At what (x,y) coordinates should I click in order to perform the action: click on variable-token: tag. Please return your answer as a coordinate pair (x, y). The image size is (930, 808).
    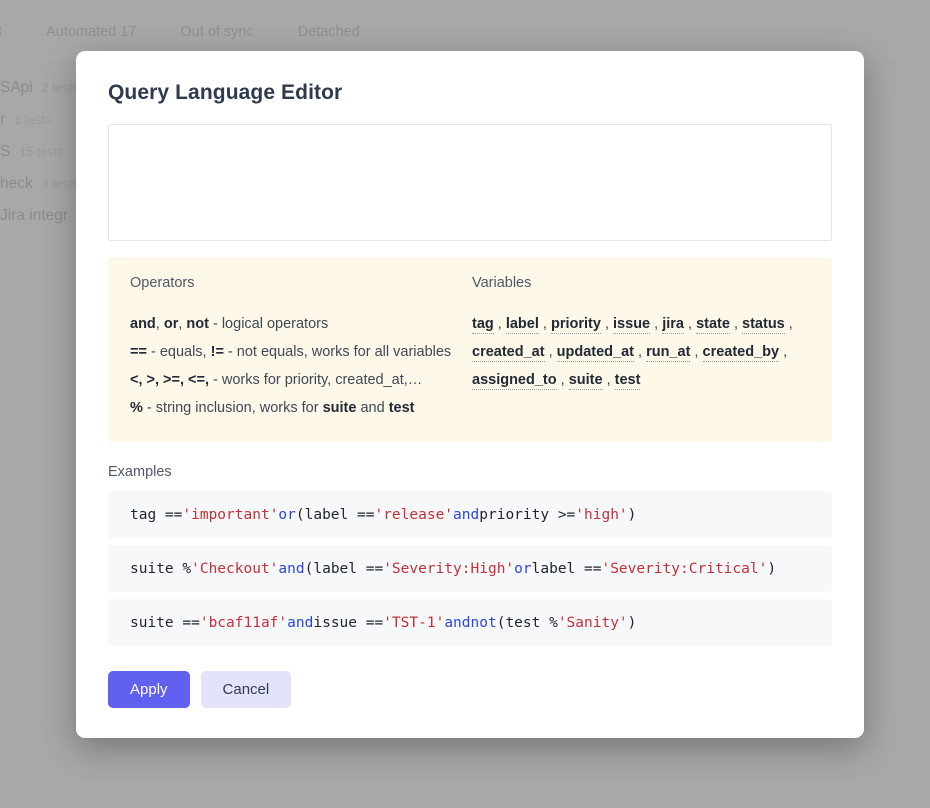
    Looking at the image, I should click on (483, 325).